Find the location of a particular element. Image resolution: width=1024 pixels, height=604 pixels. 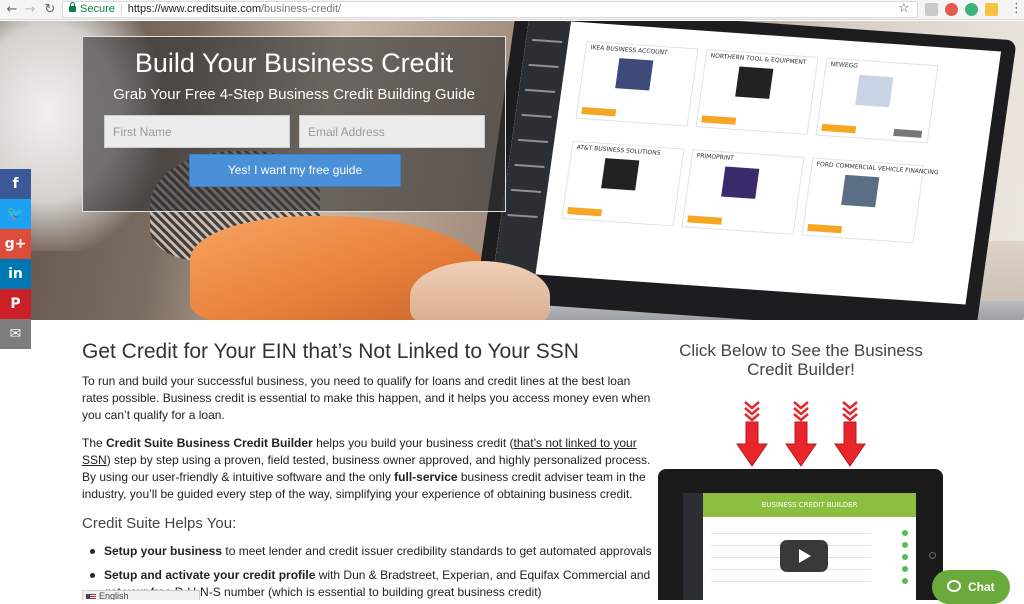

linkedin-icon: in is located at coordinates (15, 274).